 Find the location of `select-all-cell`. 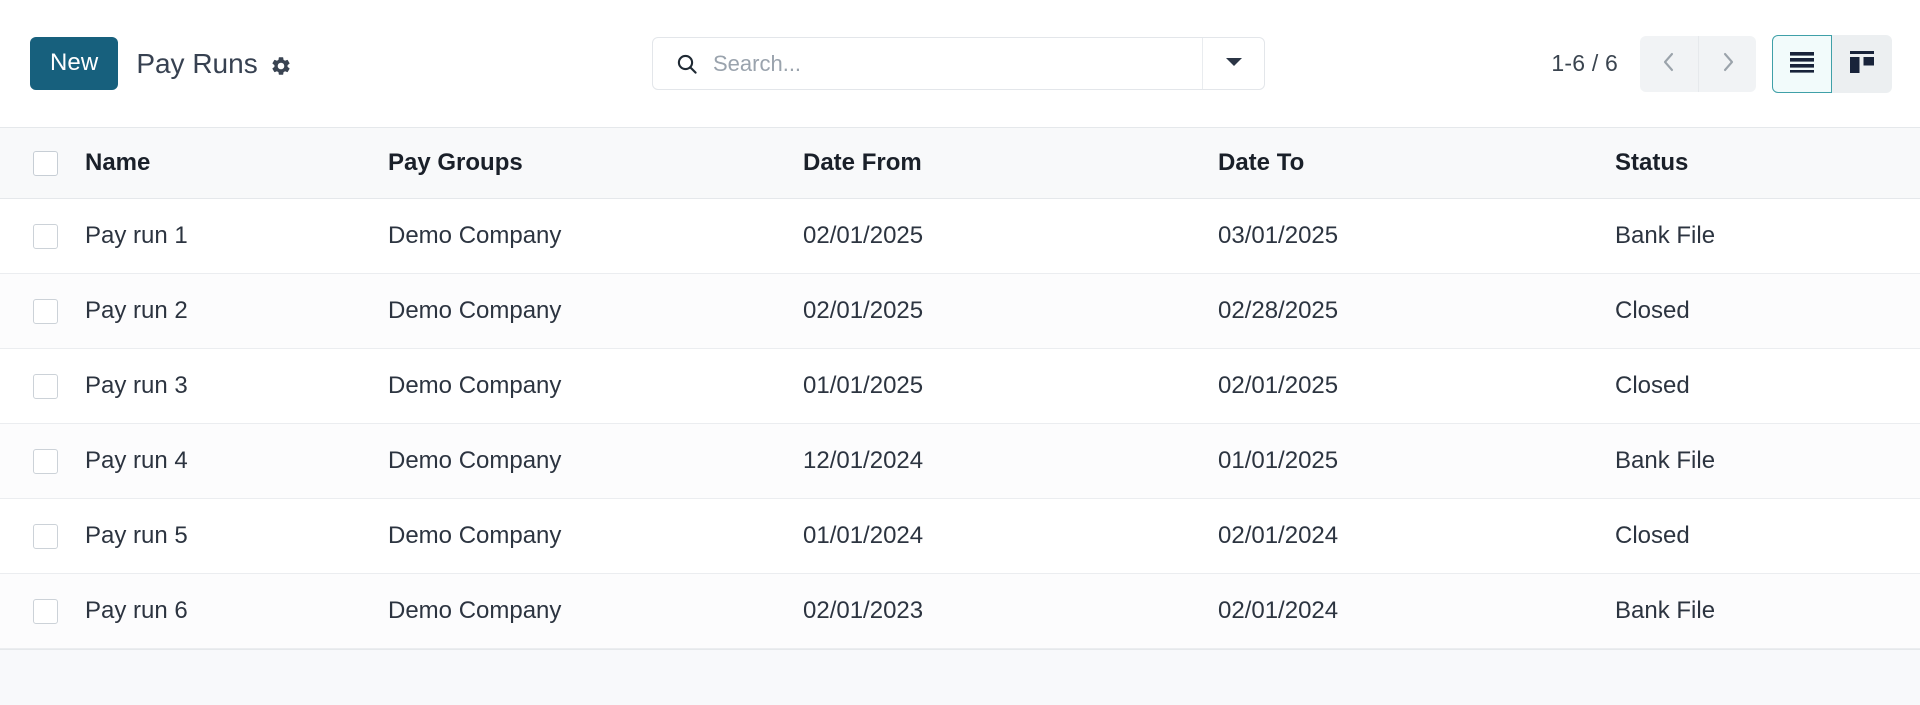

select-all-cell is located at coordinates (34, 163).